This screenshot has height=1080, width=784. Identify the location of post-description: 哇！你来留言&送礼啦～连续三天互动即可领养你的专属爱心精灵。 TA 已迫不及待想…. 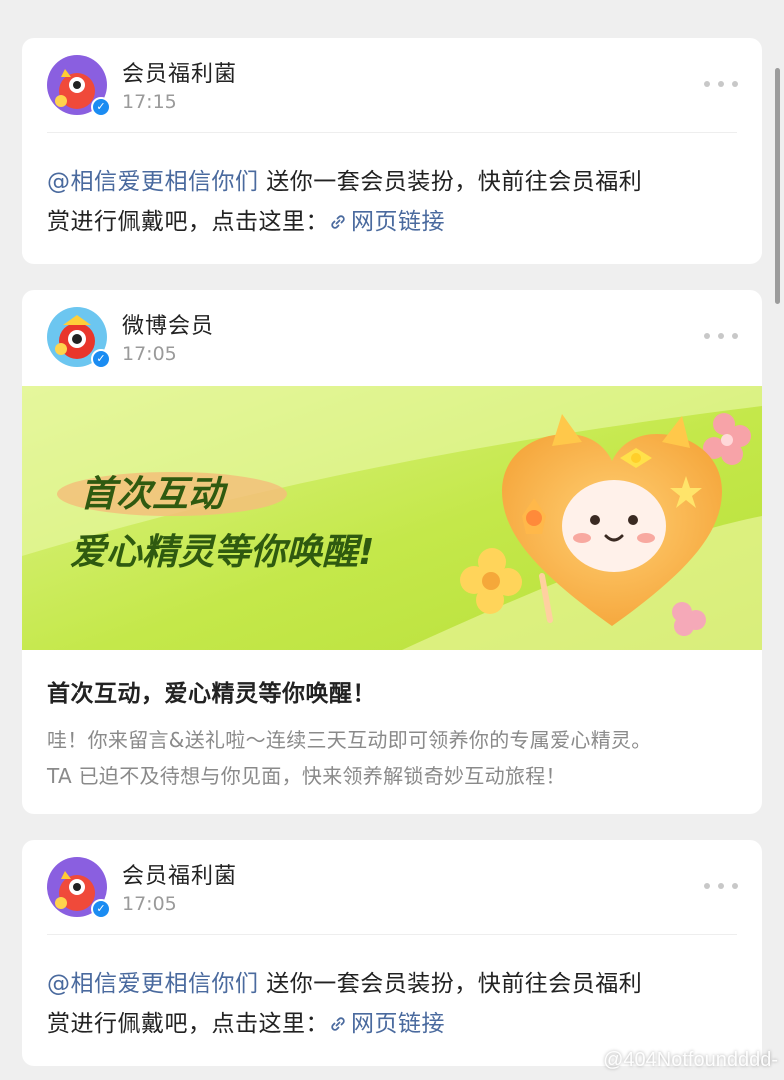
(394, 758).